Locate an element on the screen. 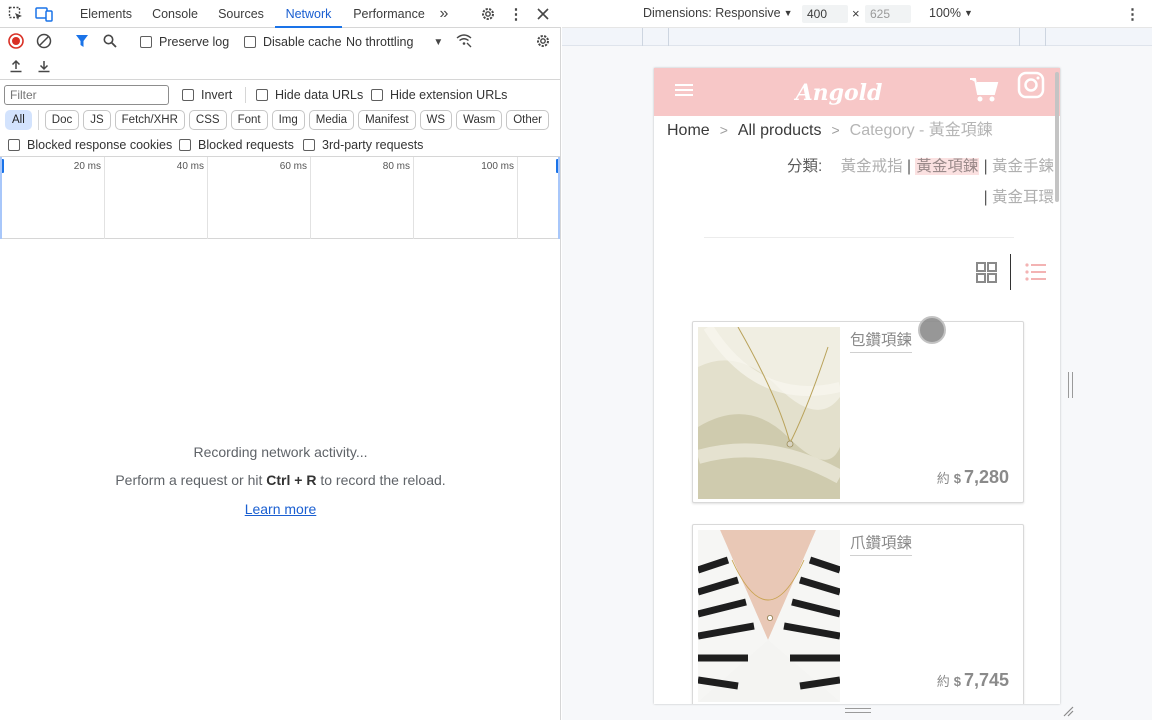  third-party-checkbox: 3rd-party requests is located at coordinates (363, 145).